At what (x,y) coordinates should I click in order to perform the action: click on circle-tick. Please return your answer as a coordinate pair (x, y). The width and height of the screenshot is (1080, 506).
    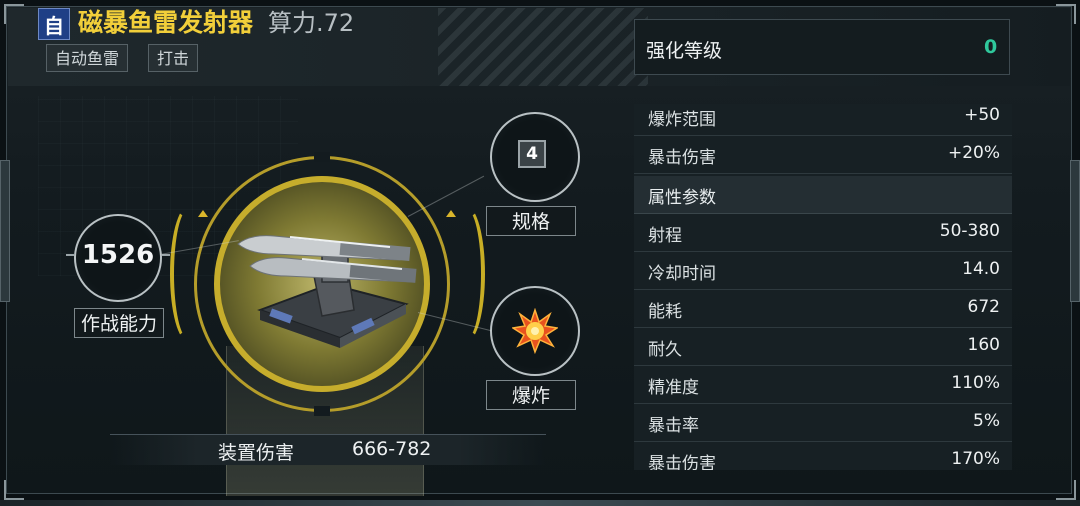
    Looking at the image, I should click on (70, 255).